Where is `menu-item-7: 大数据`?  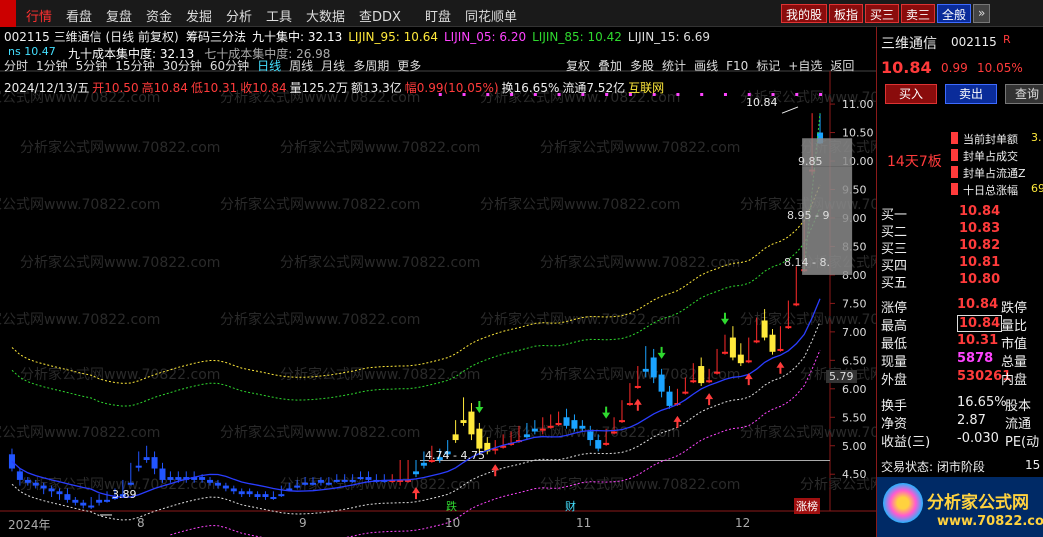
menu-item-7: 大数据 is located at coordinates (325, 15).